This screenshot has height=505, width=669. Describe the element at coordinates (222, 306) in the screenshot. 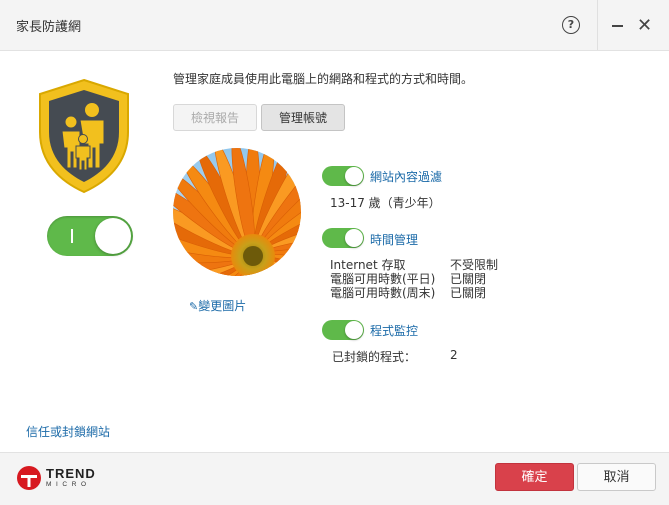

I see `change-picture-label: 變更圖片` at that location.